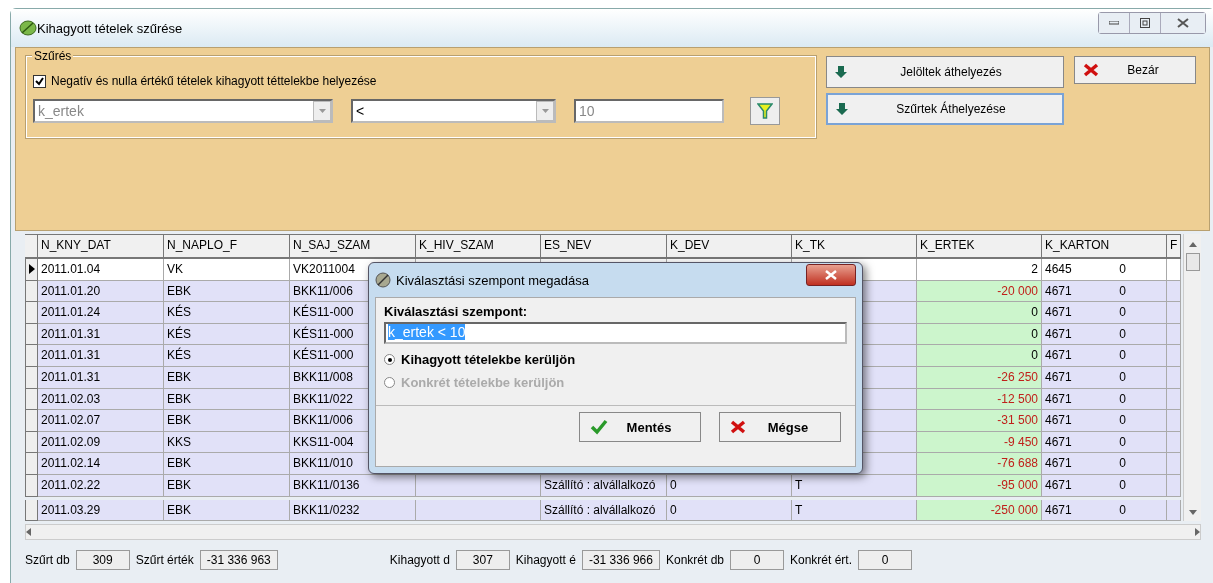 The height and width of the screenshot is (583, 1213). Describe the element at coordinates (238, 560) in the screenshot. I see `status-value: -31 336 963` at that location.